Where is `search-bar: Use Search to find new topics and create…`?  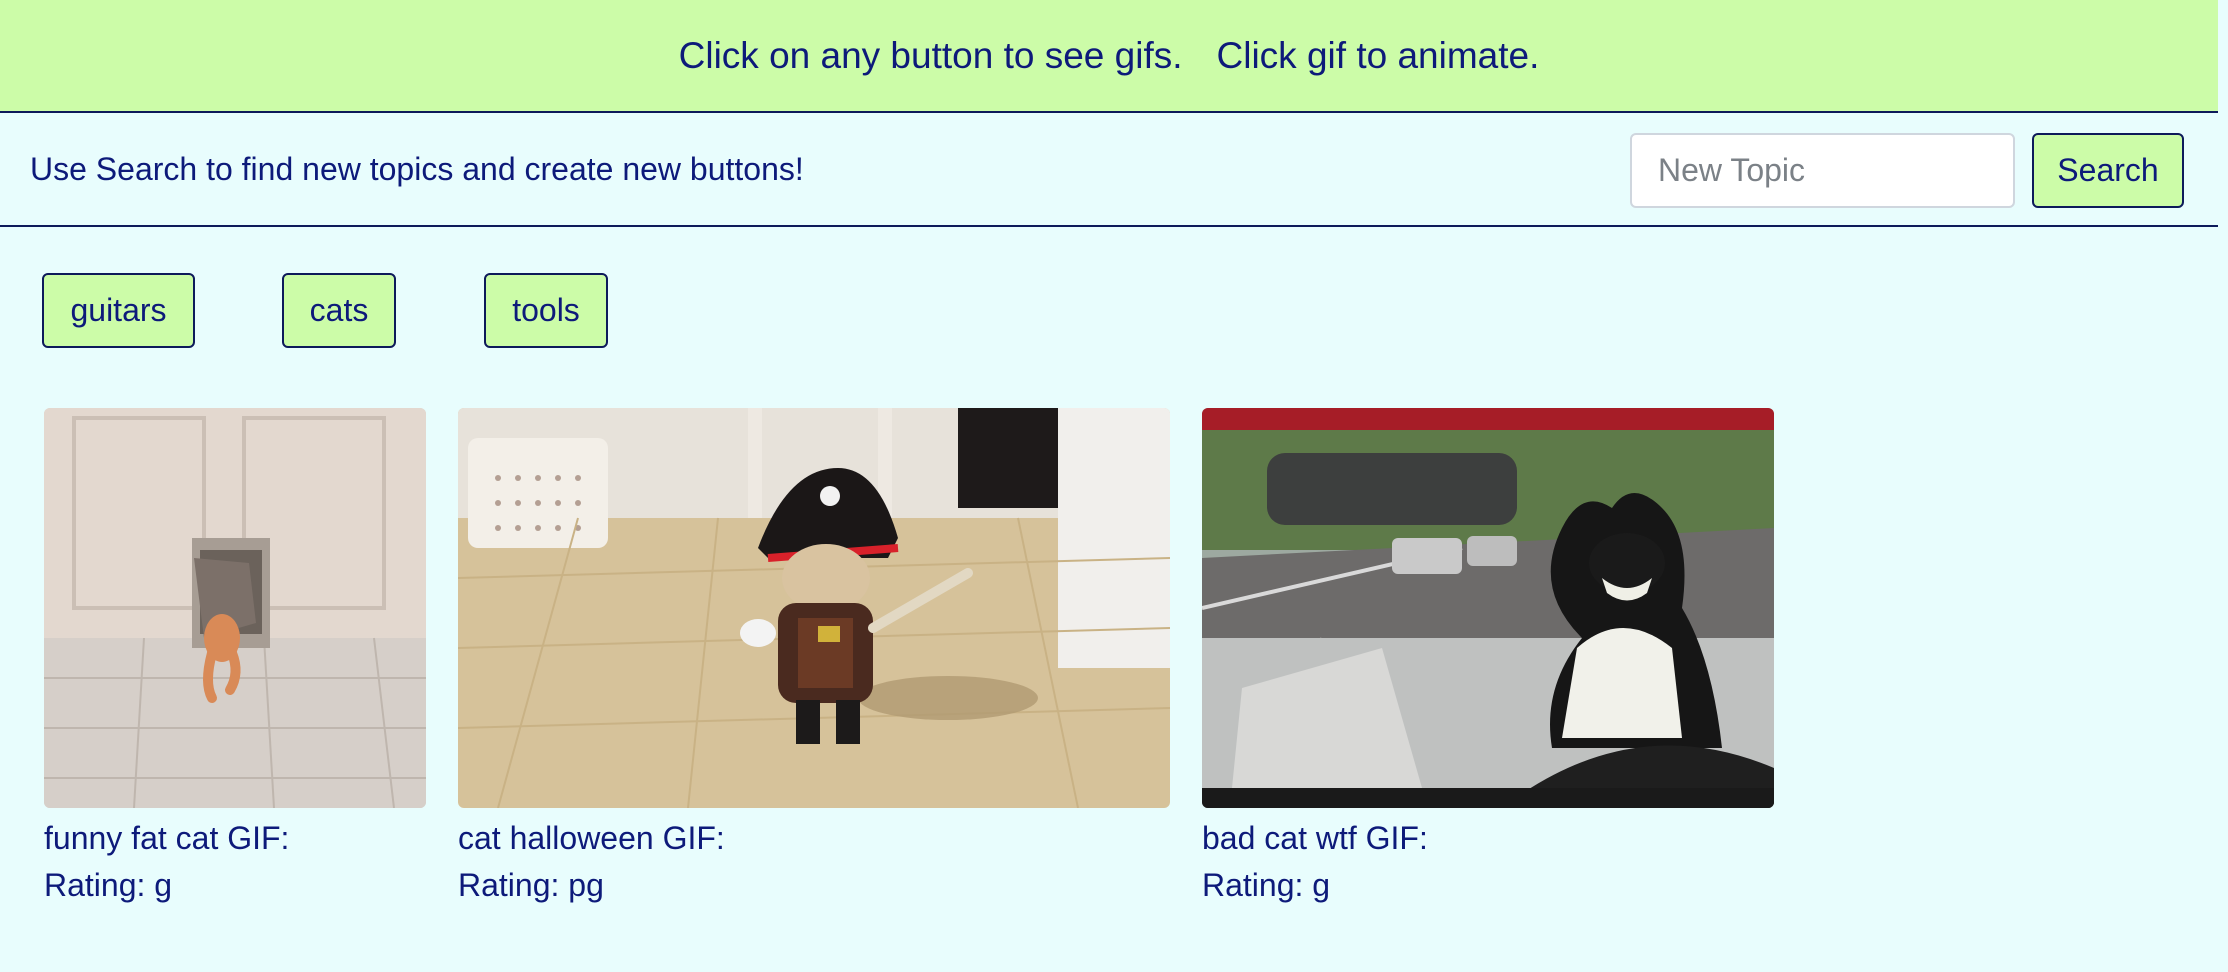 search-bar: Use Search to find new topics and create… is located at coordinates (1109, 170).